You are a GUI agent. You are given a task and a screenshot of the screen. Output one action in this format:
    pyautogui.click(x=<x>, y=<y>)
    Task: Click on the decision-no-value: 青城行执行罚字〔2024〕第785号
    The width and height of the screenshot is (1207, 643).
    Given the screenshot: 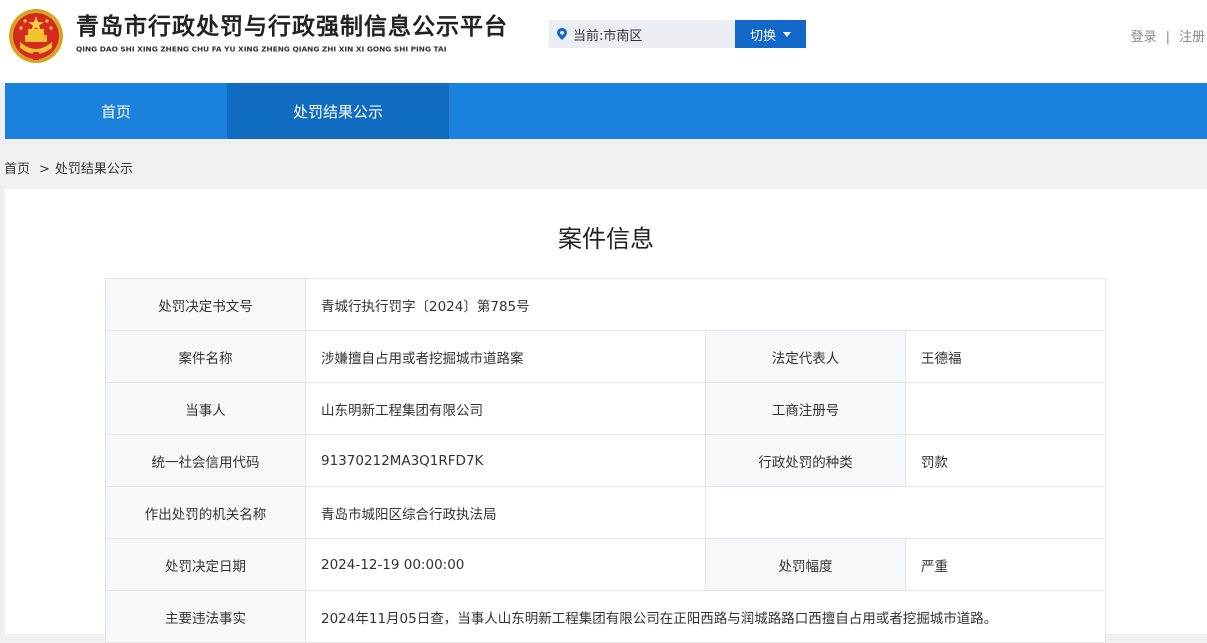 What is the action you would take?
    pyautogui.click(x=705, y=304)
    